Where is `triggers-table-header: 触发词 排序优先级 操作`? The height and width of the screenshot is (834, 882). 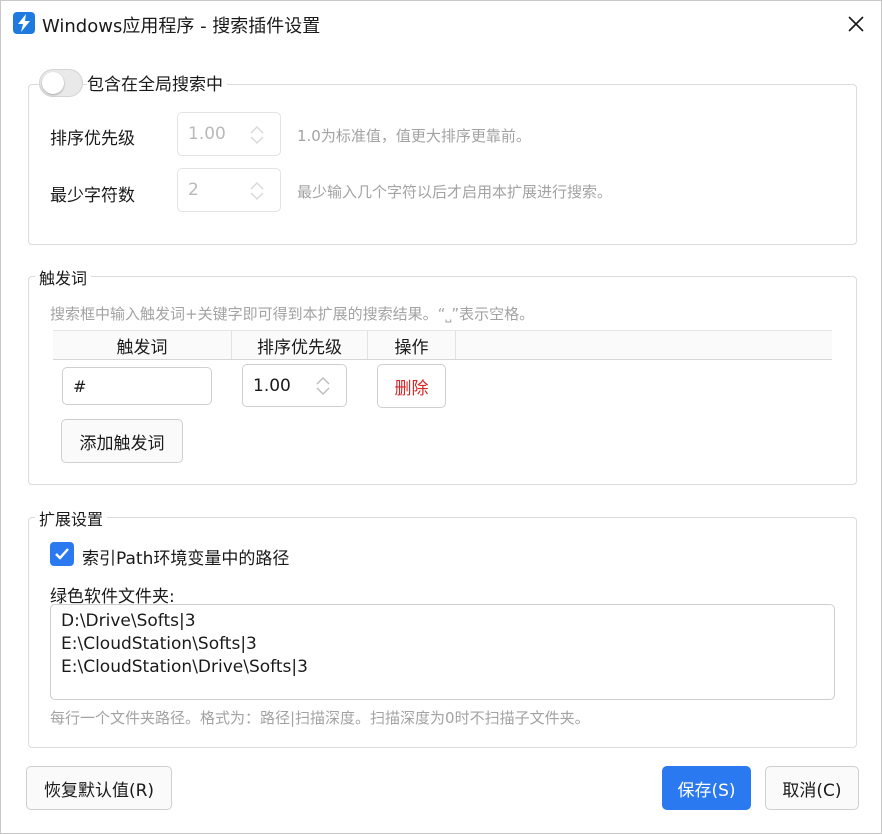 triggers-table-header: 触发词 排序优先级 操作 is located at coordinates (442, 345).